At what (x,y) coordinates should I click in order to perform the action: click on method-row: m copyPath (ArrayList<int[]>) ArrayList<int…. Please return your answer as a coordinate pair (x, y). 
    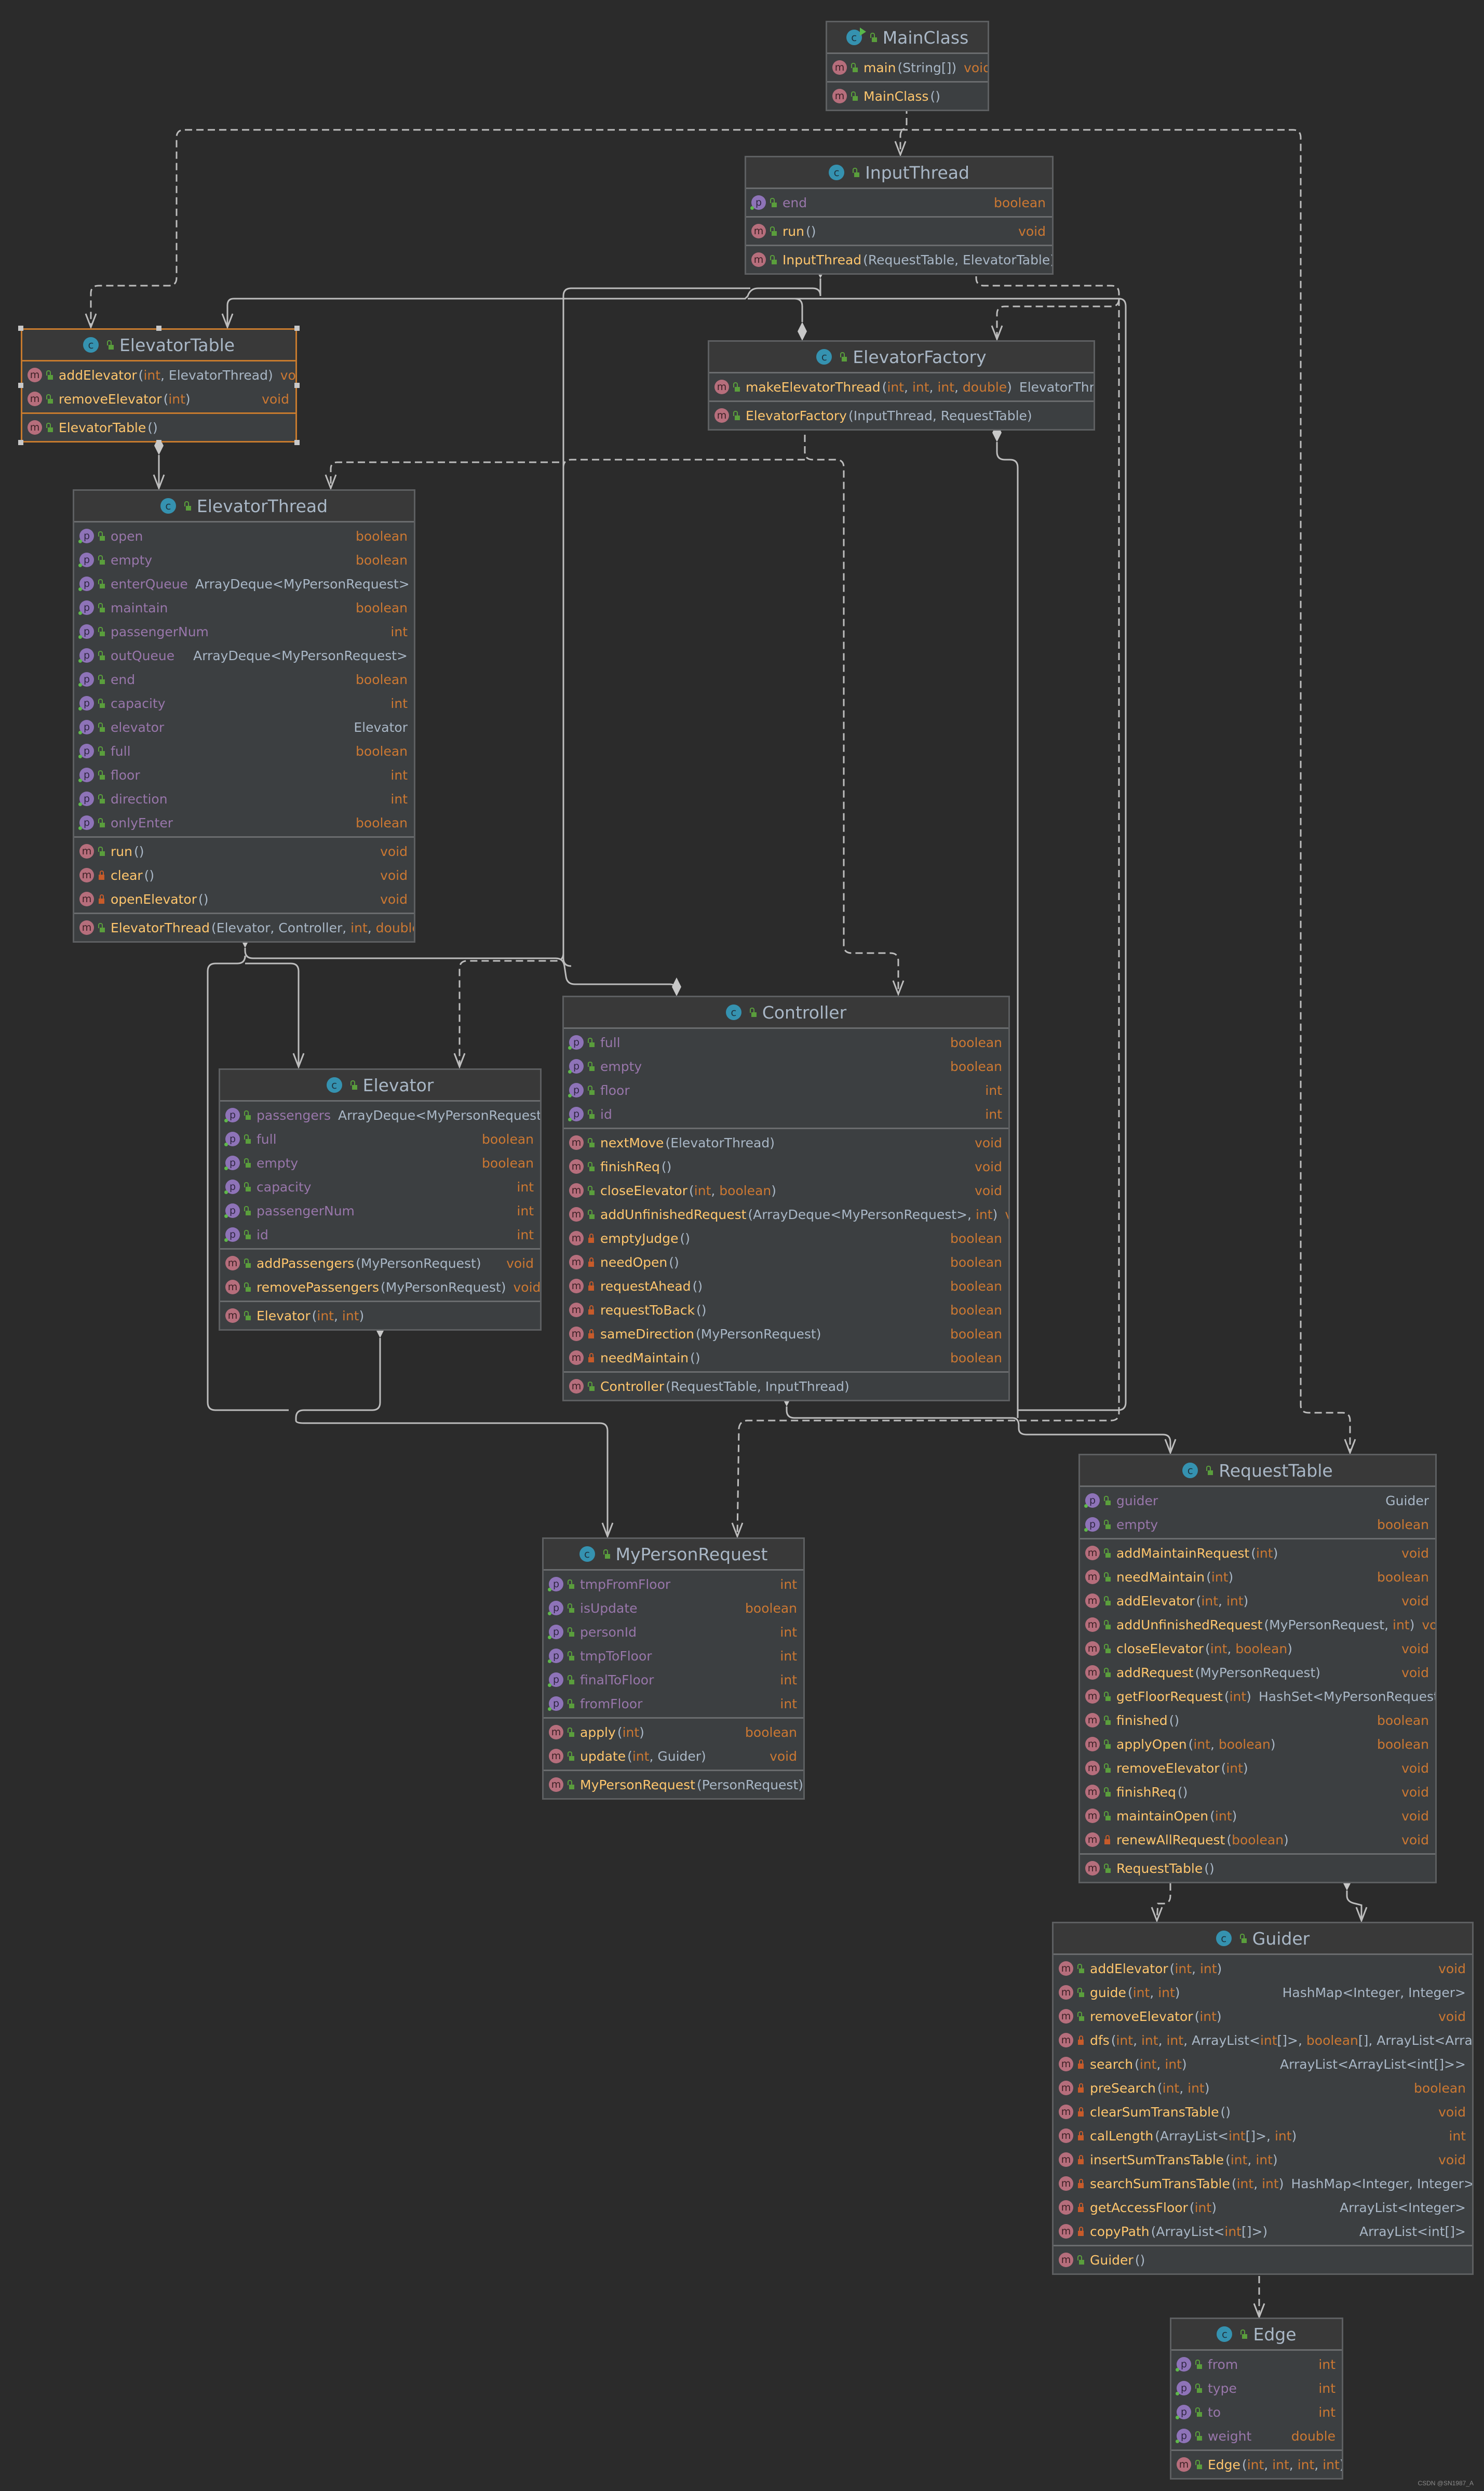
    Looking at the image, I should click on (1263, 2231).